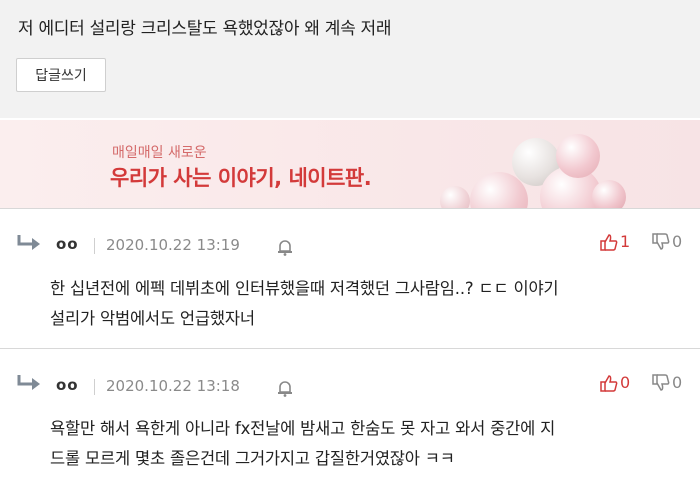 The image size is (700, 489). I want to click on parent-comment-text: 저 에디터 설리랑 크리스탈도 욕했었잖아 왜 계속 저래, so click(205, 29).